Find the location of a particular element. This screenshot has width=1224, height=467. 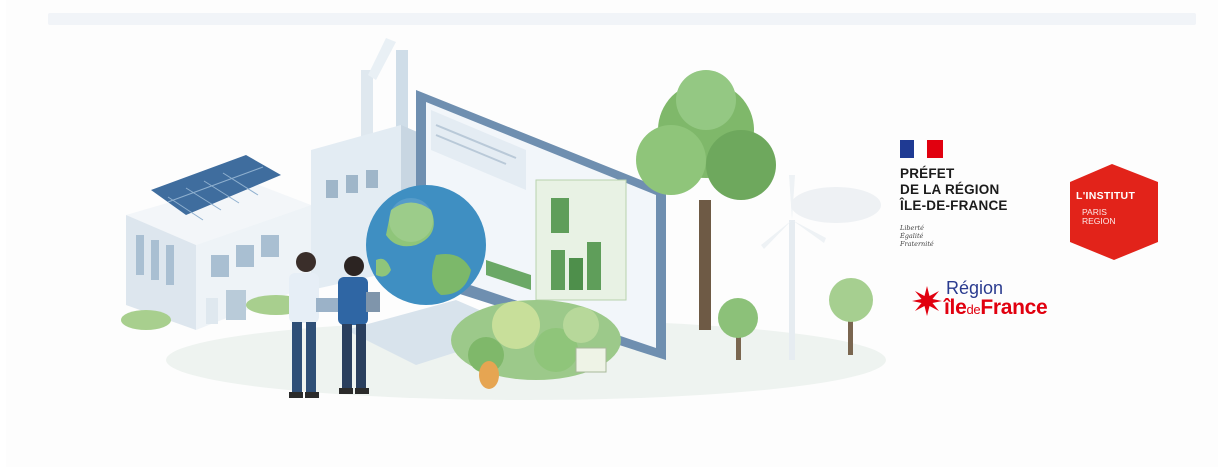

prefet-line2: DE LA RÉGION is located at coordinates (950, 189).